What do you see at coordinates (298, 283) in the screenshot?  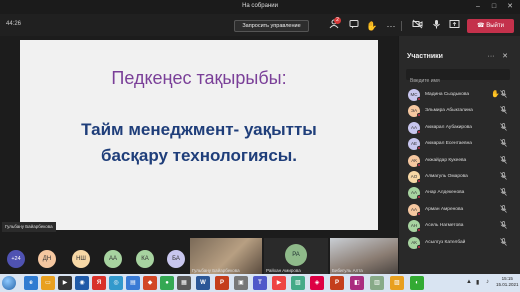 I see `app-icon: ▧` at bounding box center [298, 283].